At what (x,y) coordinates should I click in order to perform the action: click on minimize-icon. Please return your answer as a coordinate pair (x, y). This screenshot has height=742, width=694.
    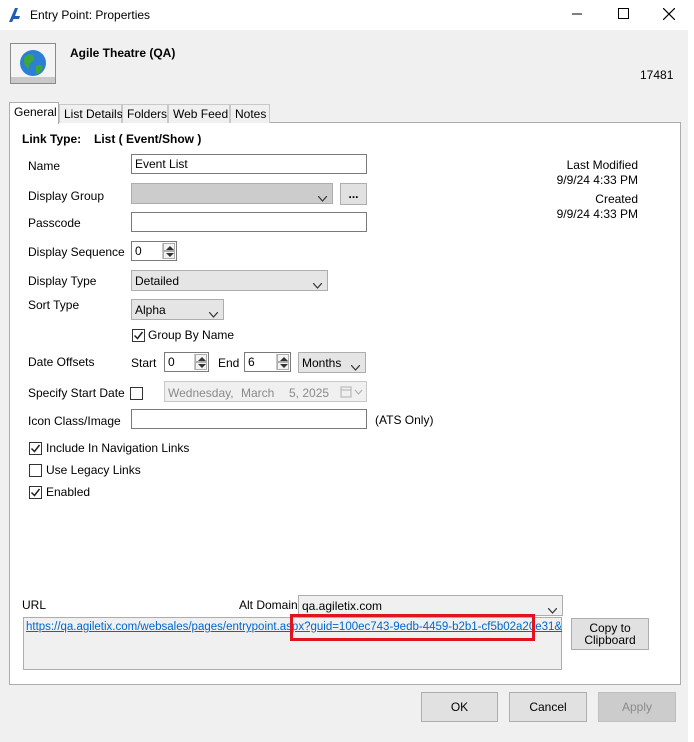
    Looking at the image, I should click on (577, 15).